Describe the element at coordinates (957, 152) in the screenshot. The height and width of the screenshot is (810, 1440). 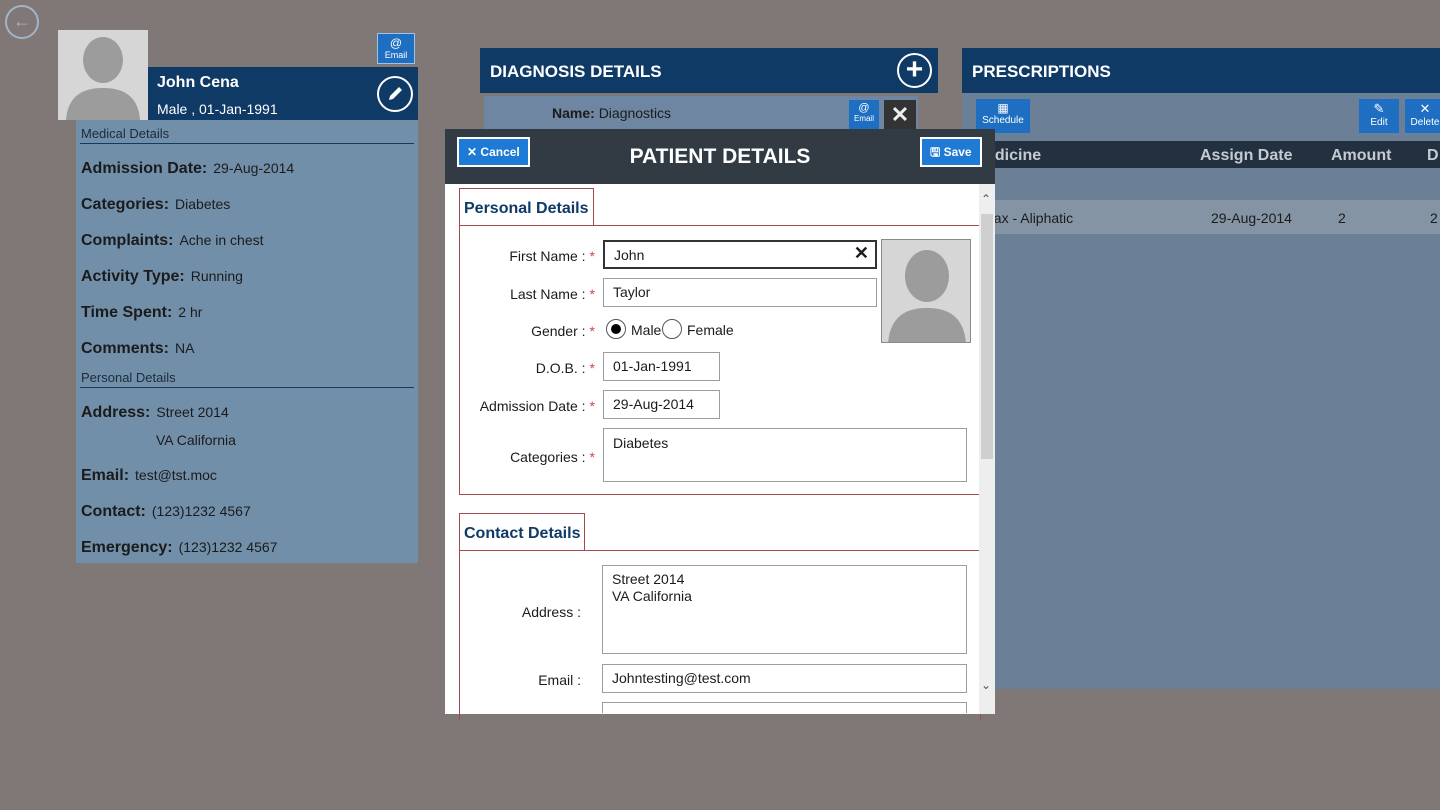
I see `save-label: Save` at that location.